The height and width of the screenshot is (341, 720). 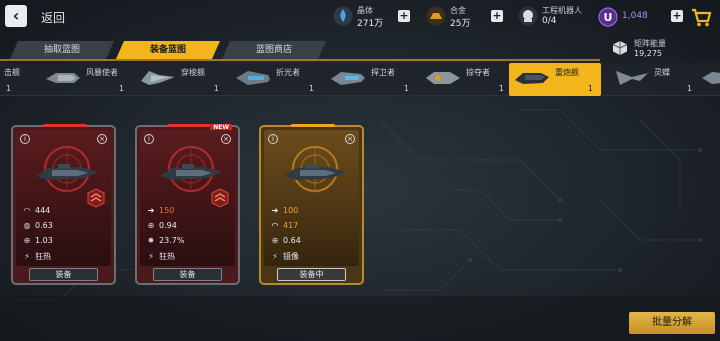 I want to click on stat-row: ⊕ 0.64, so click(x=285, y=241).